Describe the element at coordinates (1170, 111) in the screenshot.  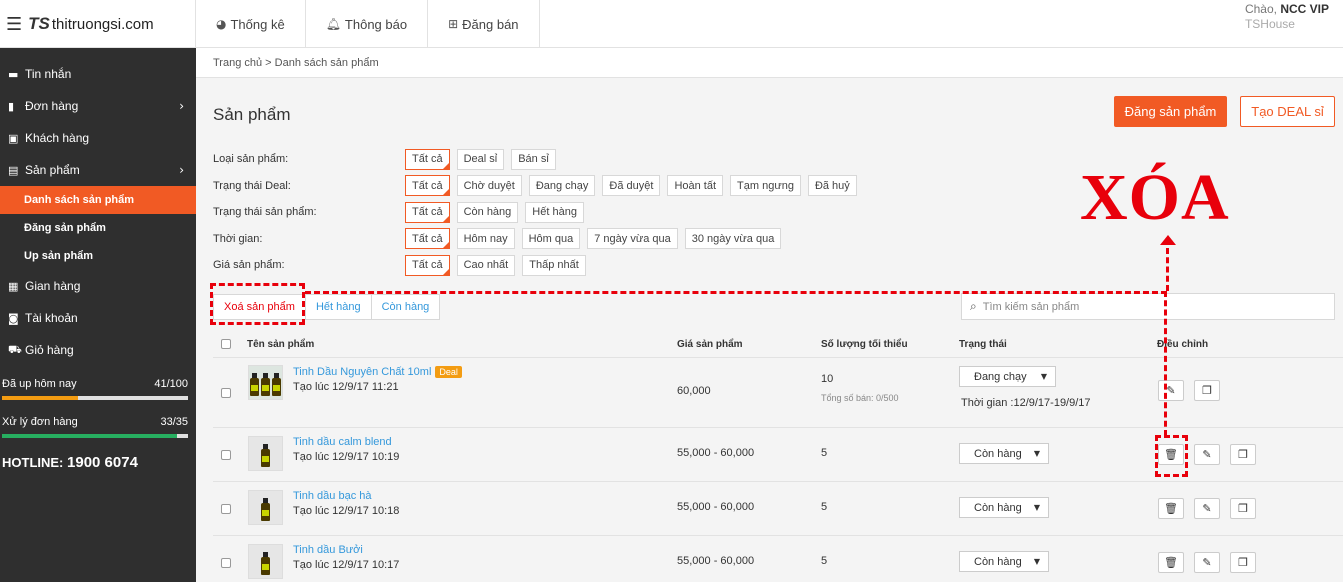
I see `post-product-button: Đăng sản phẩm` at that location.